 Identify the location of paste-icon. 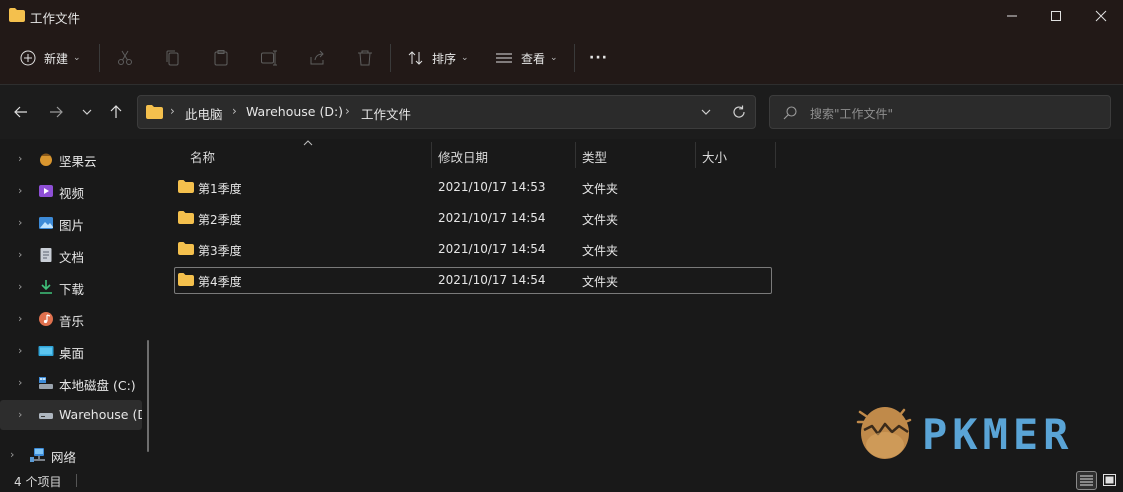
(221, 58).